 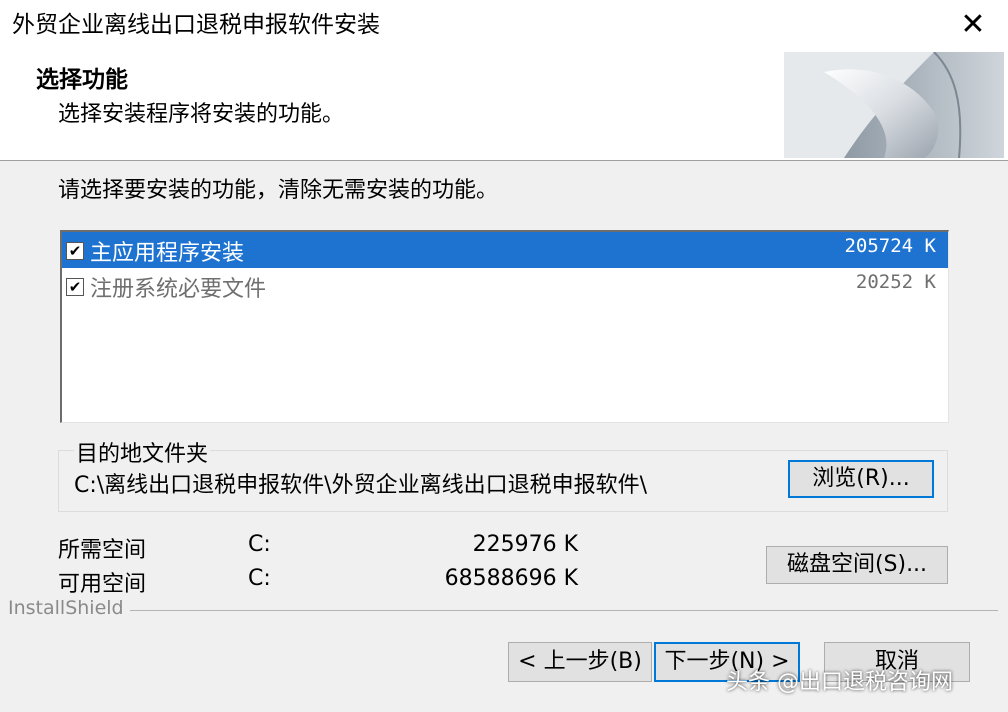 I want to click on page-curl-graphic, so click(x=894, y=105).